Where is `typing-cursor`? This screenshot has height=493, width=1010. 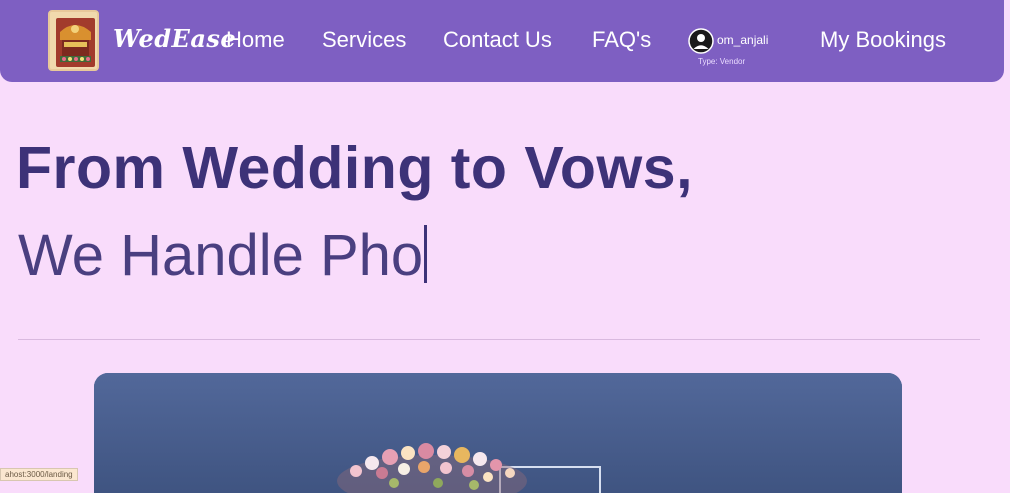
typing-cursor is located at coordinates (426, 254).